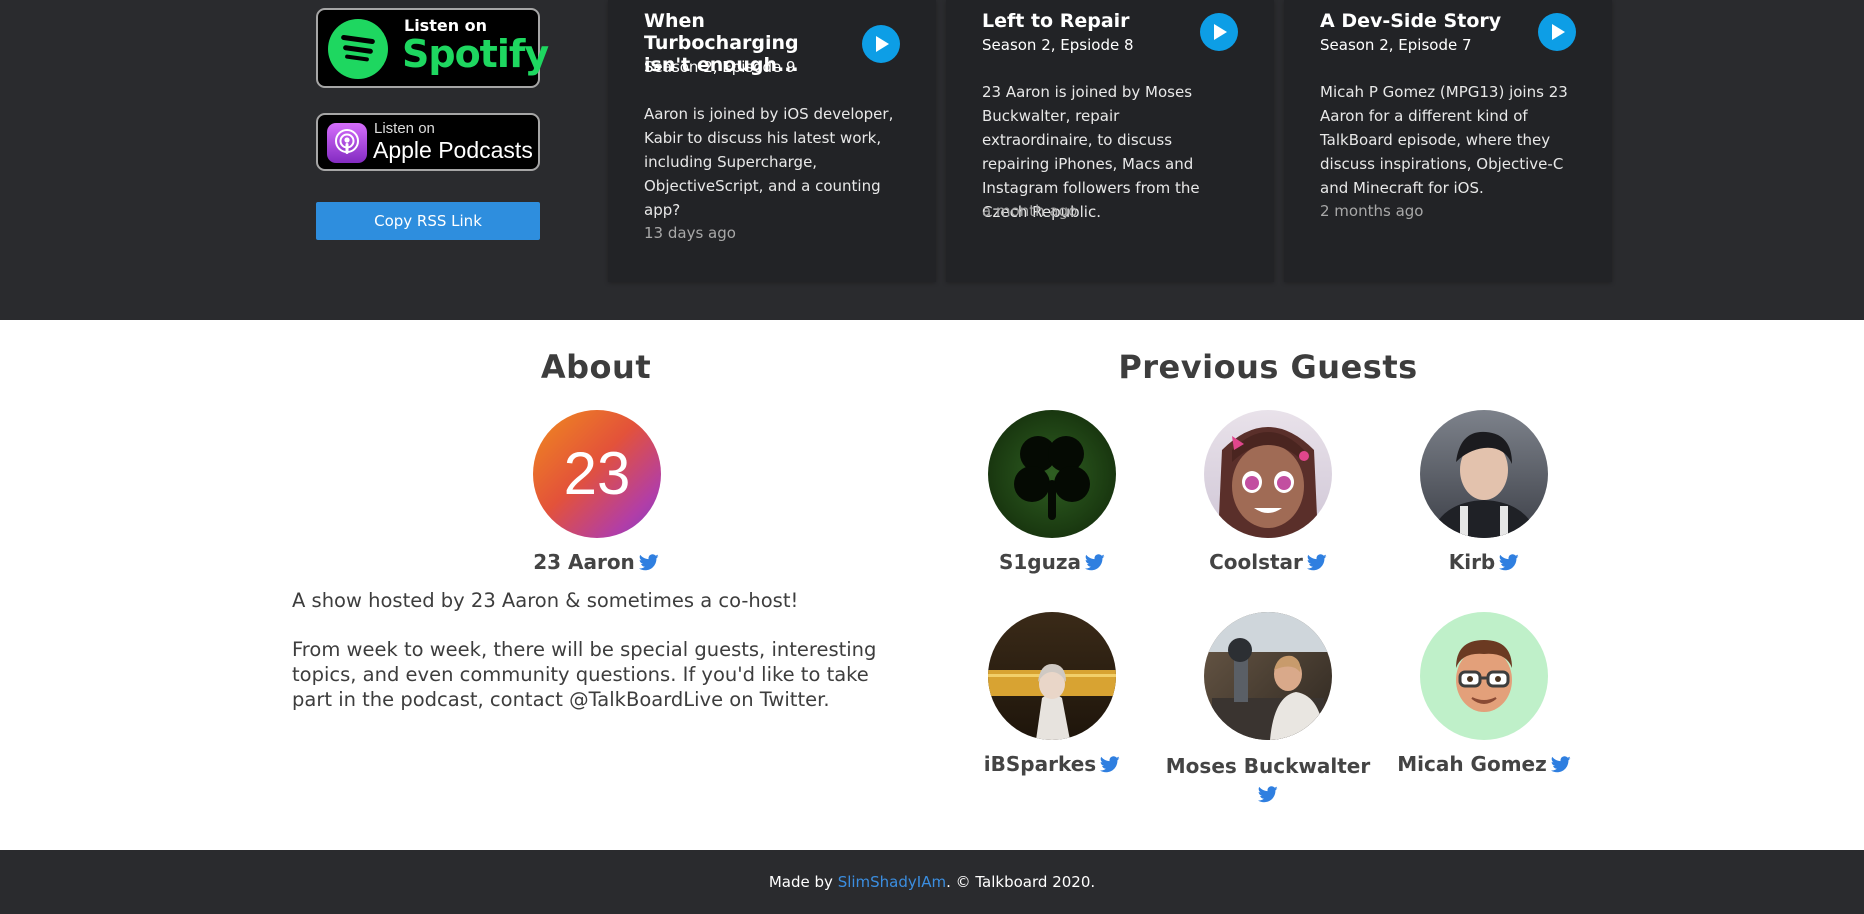 Image resolution: width=1864 pixels, height=914 pixels. I want to click on guest-name: iBSparkes, so click(1040, 764).